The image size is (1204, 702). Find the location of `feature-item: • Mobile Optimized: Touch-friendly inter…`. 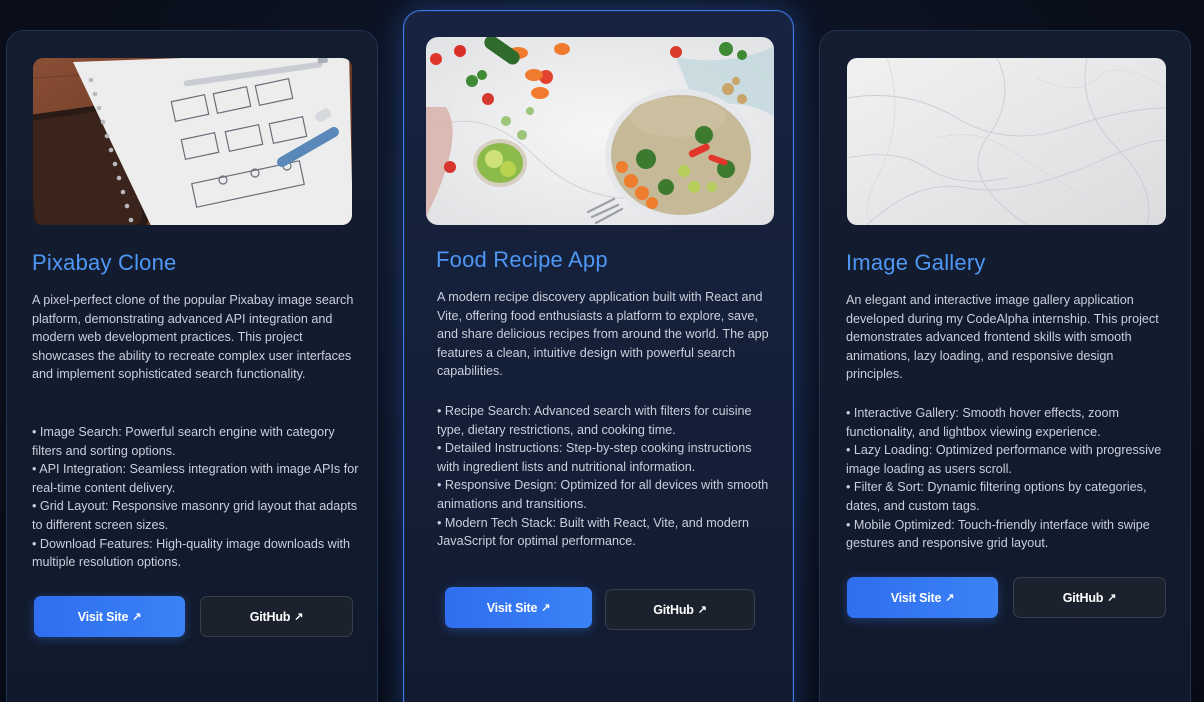

feature-item: • Mobile Optimized: Touch-friendly inter… is located at coordinates (998, 534).